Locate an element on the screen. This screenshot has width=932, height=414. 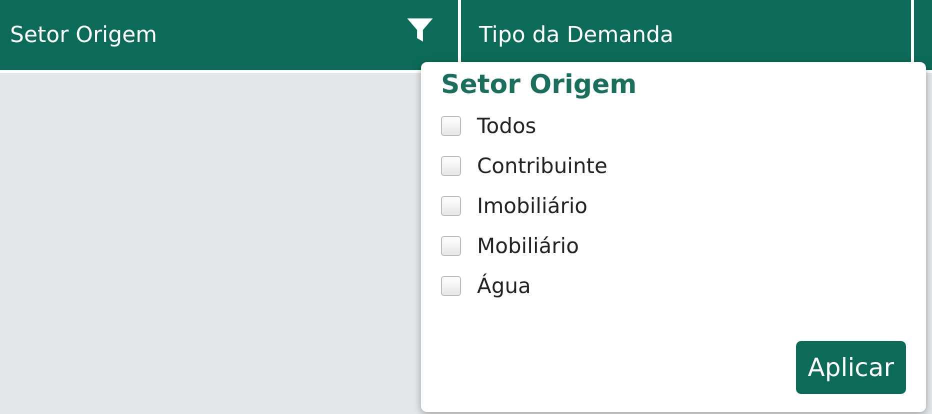
option-label: Água is located at coordinates (504, 286).